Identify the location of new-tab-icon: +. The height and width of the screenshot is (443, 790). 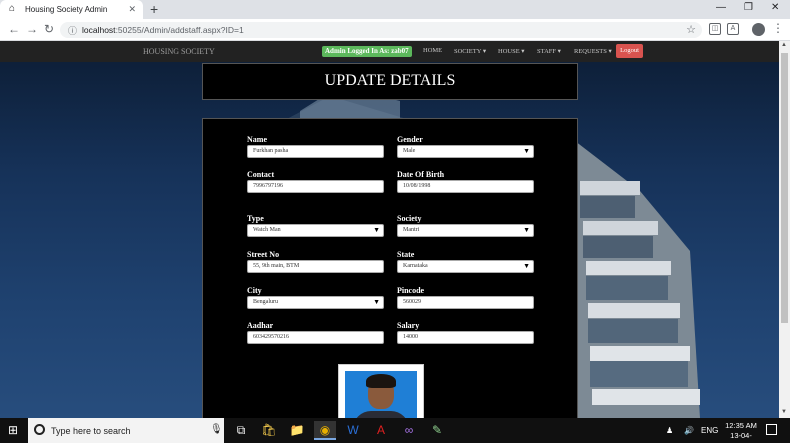
(154, 9).